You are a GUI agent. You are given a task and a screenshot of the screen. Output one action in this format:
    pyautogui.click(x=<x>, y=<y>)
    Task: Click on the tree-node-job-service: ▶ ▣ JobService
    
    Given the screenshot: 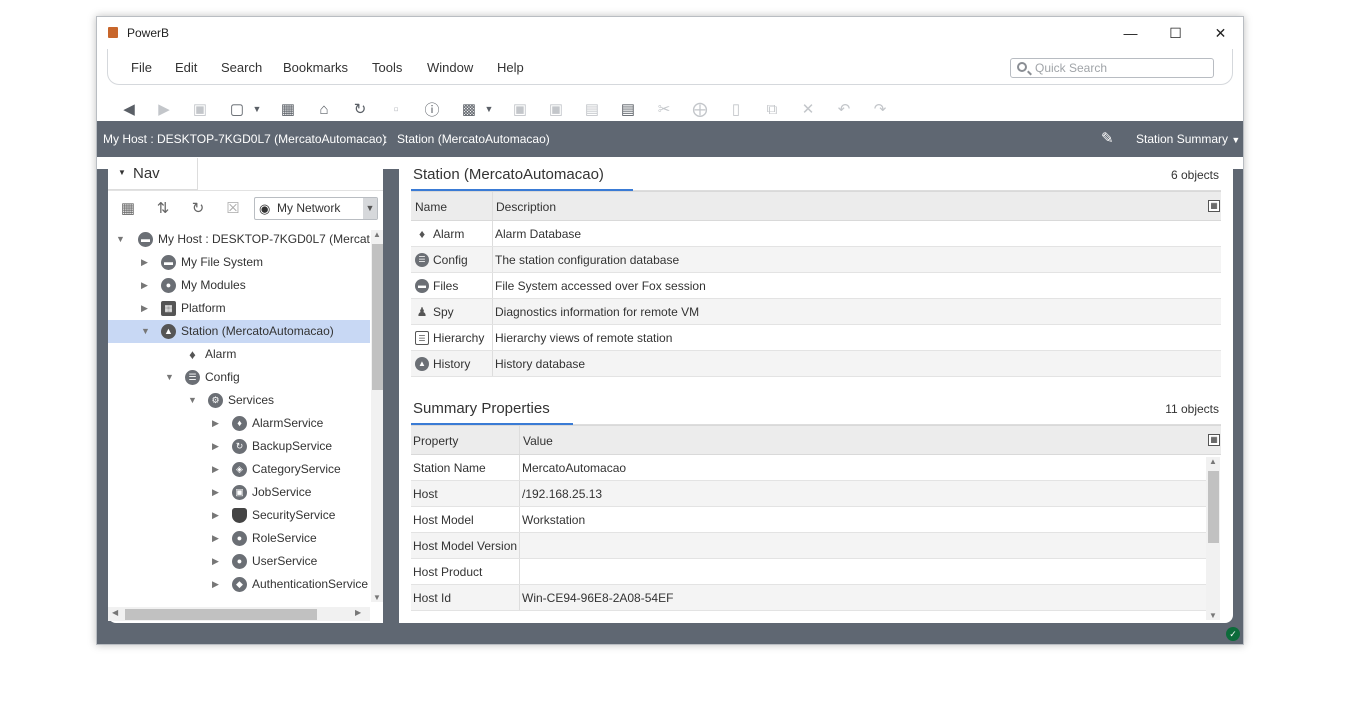 What is the action you would take?
    pyautogui.click(x=239, y=492)
    